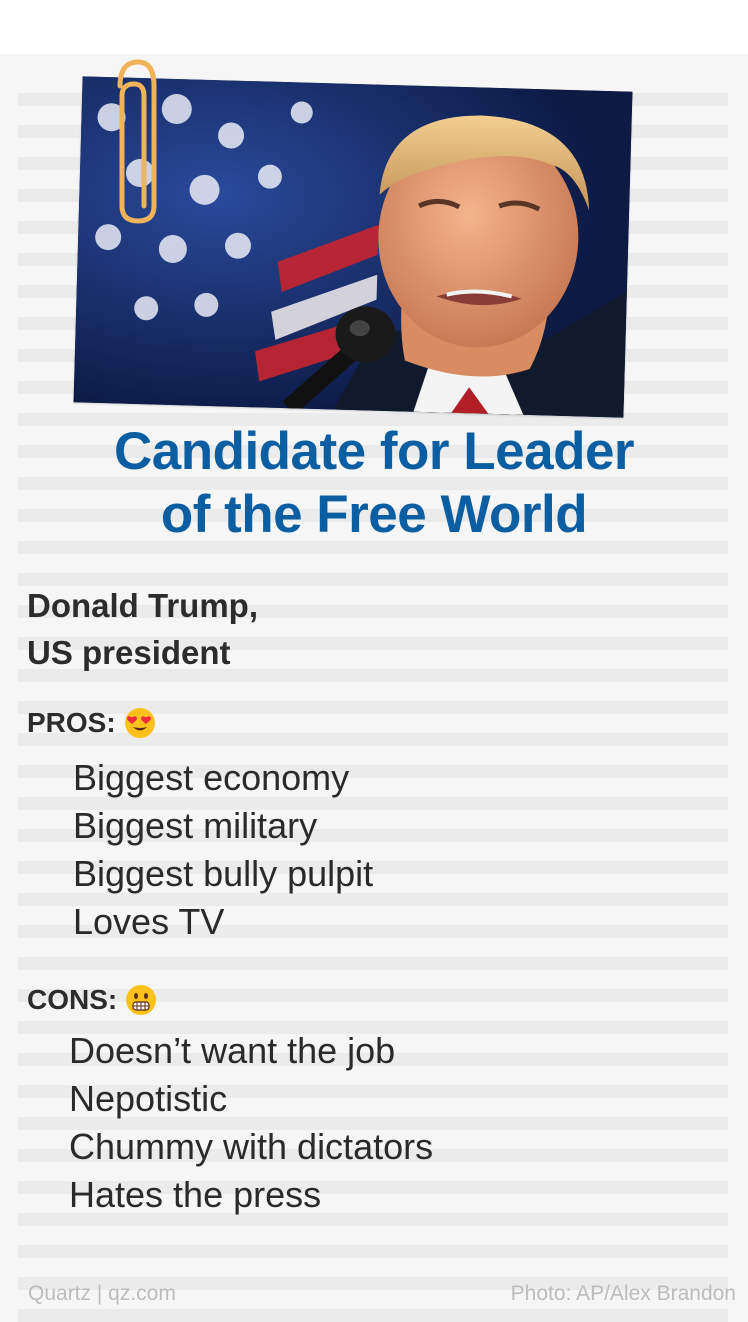 The image size is (748, 1322). Describe the element at coordinates (223, 873) in the screenshot. I see `list-item: Biggest bully pulpit` at that location.